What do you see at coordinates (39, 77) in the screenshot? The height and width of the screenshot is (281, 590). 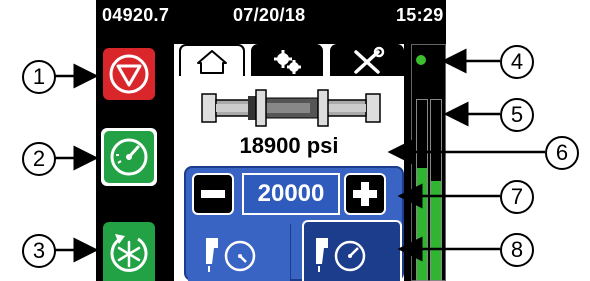 I see `callout-1: 1` at bounding box center [39, 77].